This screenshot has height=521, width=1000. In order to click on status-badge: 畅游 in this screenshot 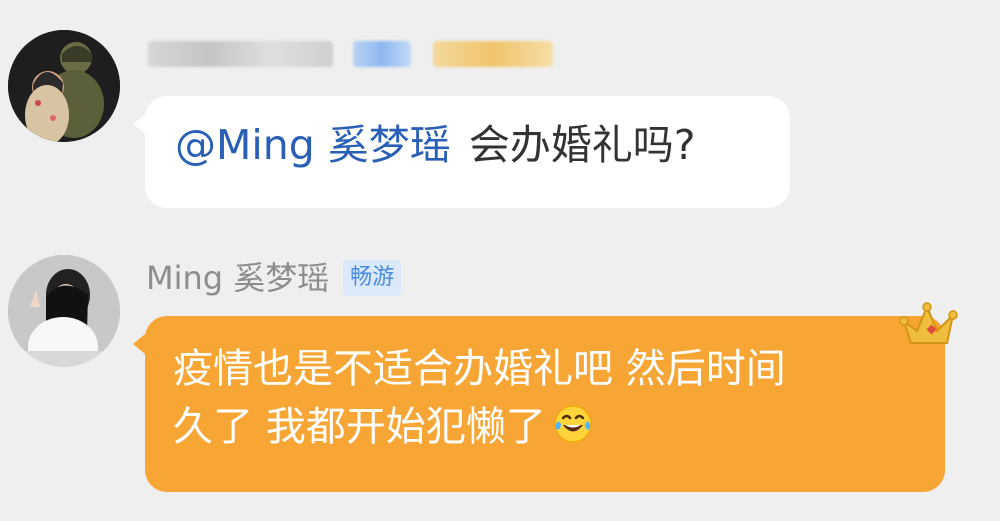, I will do `click(372, 278)`.